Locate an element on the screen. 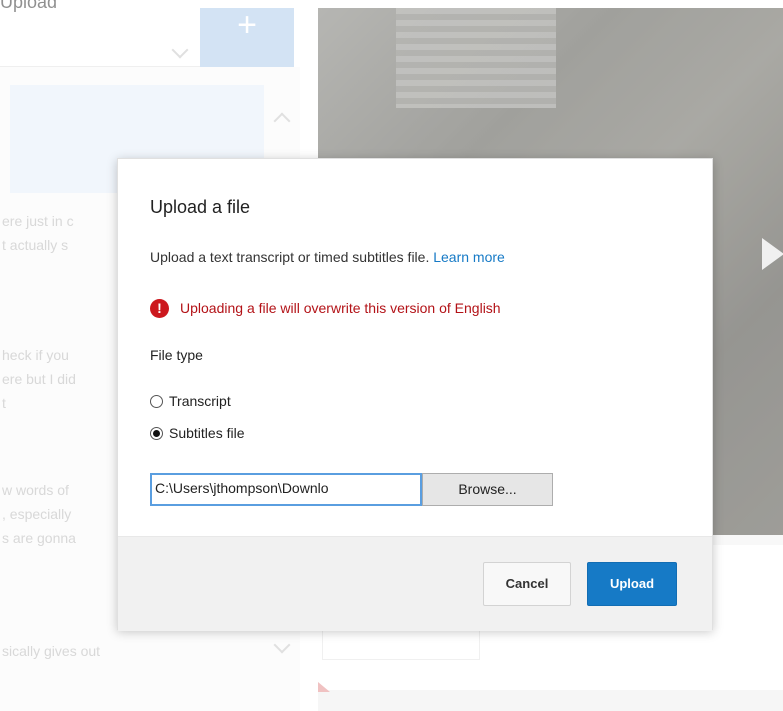 This screenshot has width=783, height=711. radio-transcript: Transcript is located at coordinates (190, 401).